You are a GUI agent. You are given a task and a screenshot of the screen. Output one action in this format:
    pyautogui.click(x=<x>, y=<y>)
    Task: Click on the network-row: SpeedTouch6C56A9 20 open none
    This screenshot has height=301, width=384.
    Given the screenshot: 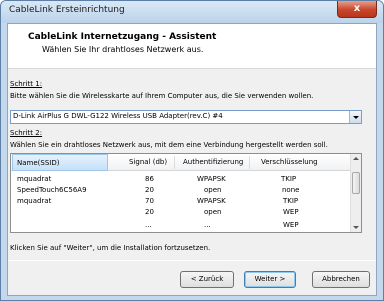 What is the action you would take?
    pyautogui.click(x=181, y=190)
    